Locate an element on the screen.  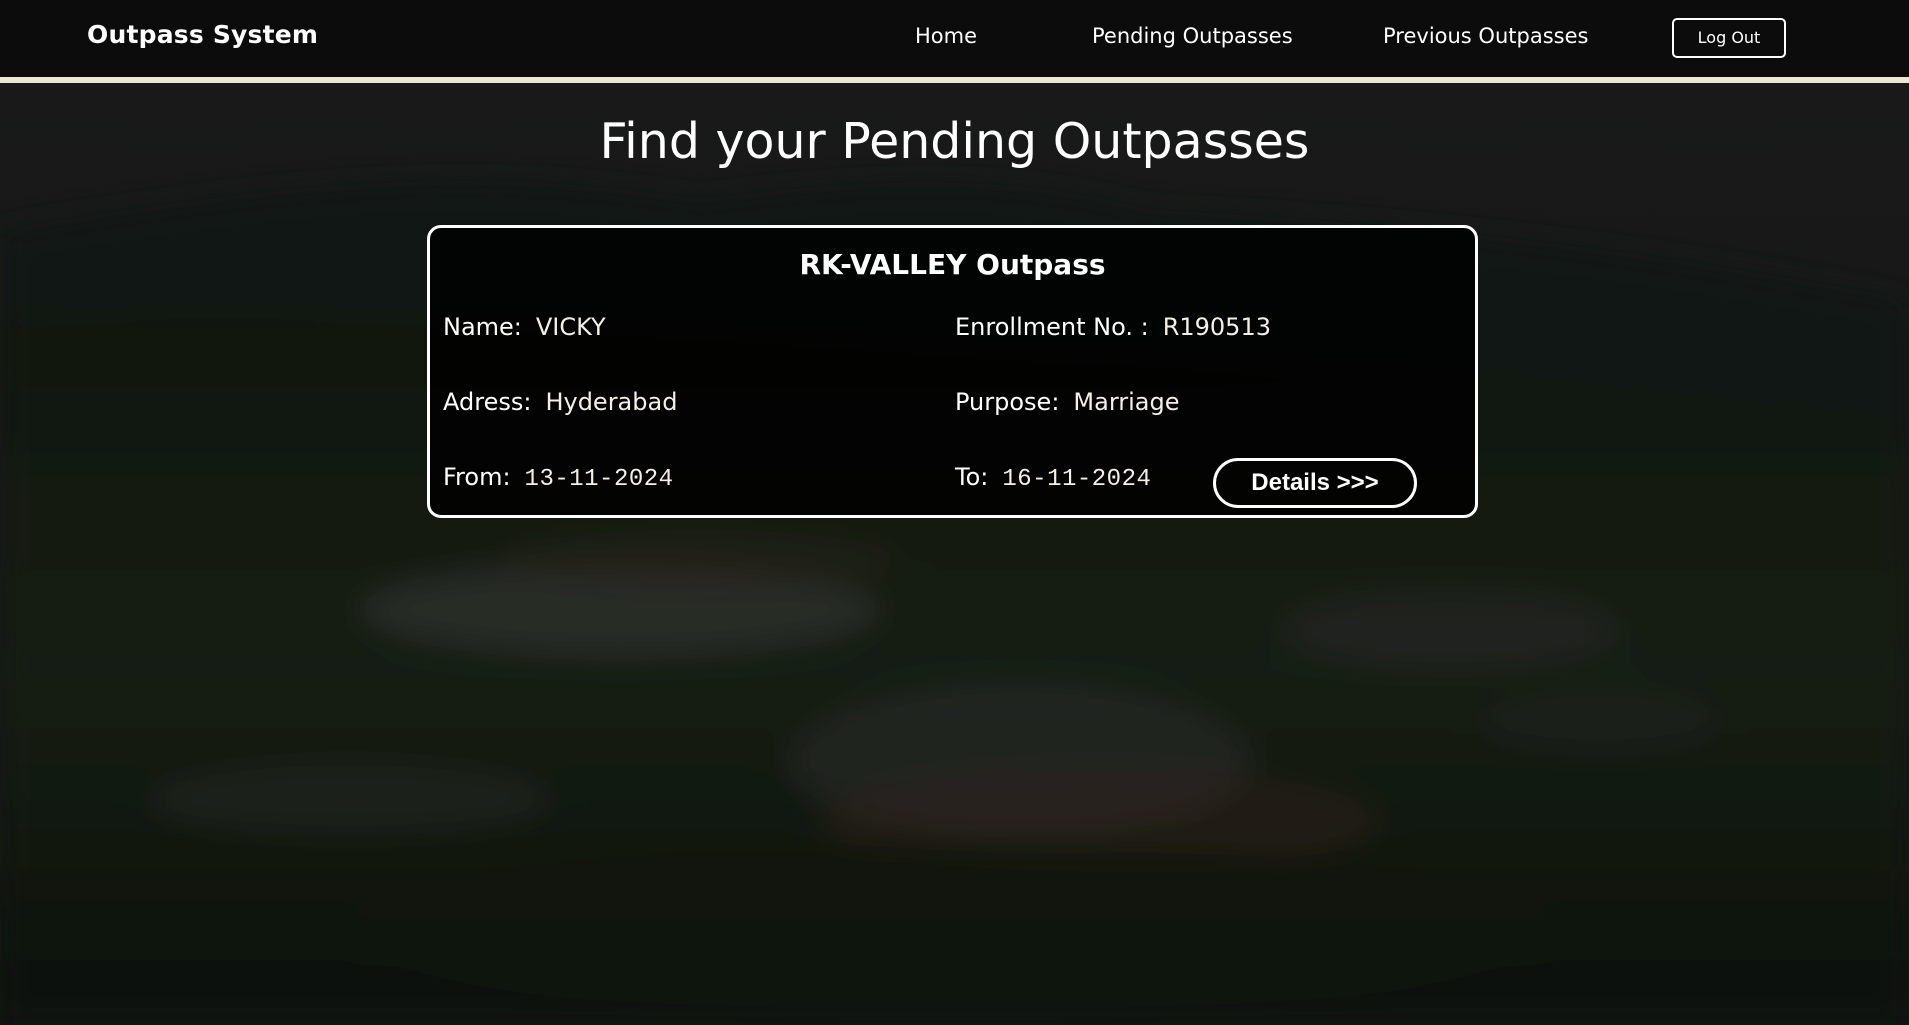
name-value: VICKY is located at coordinates (570, 327).